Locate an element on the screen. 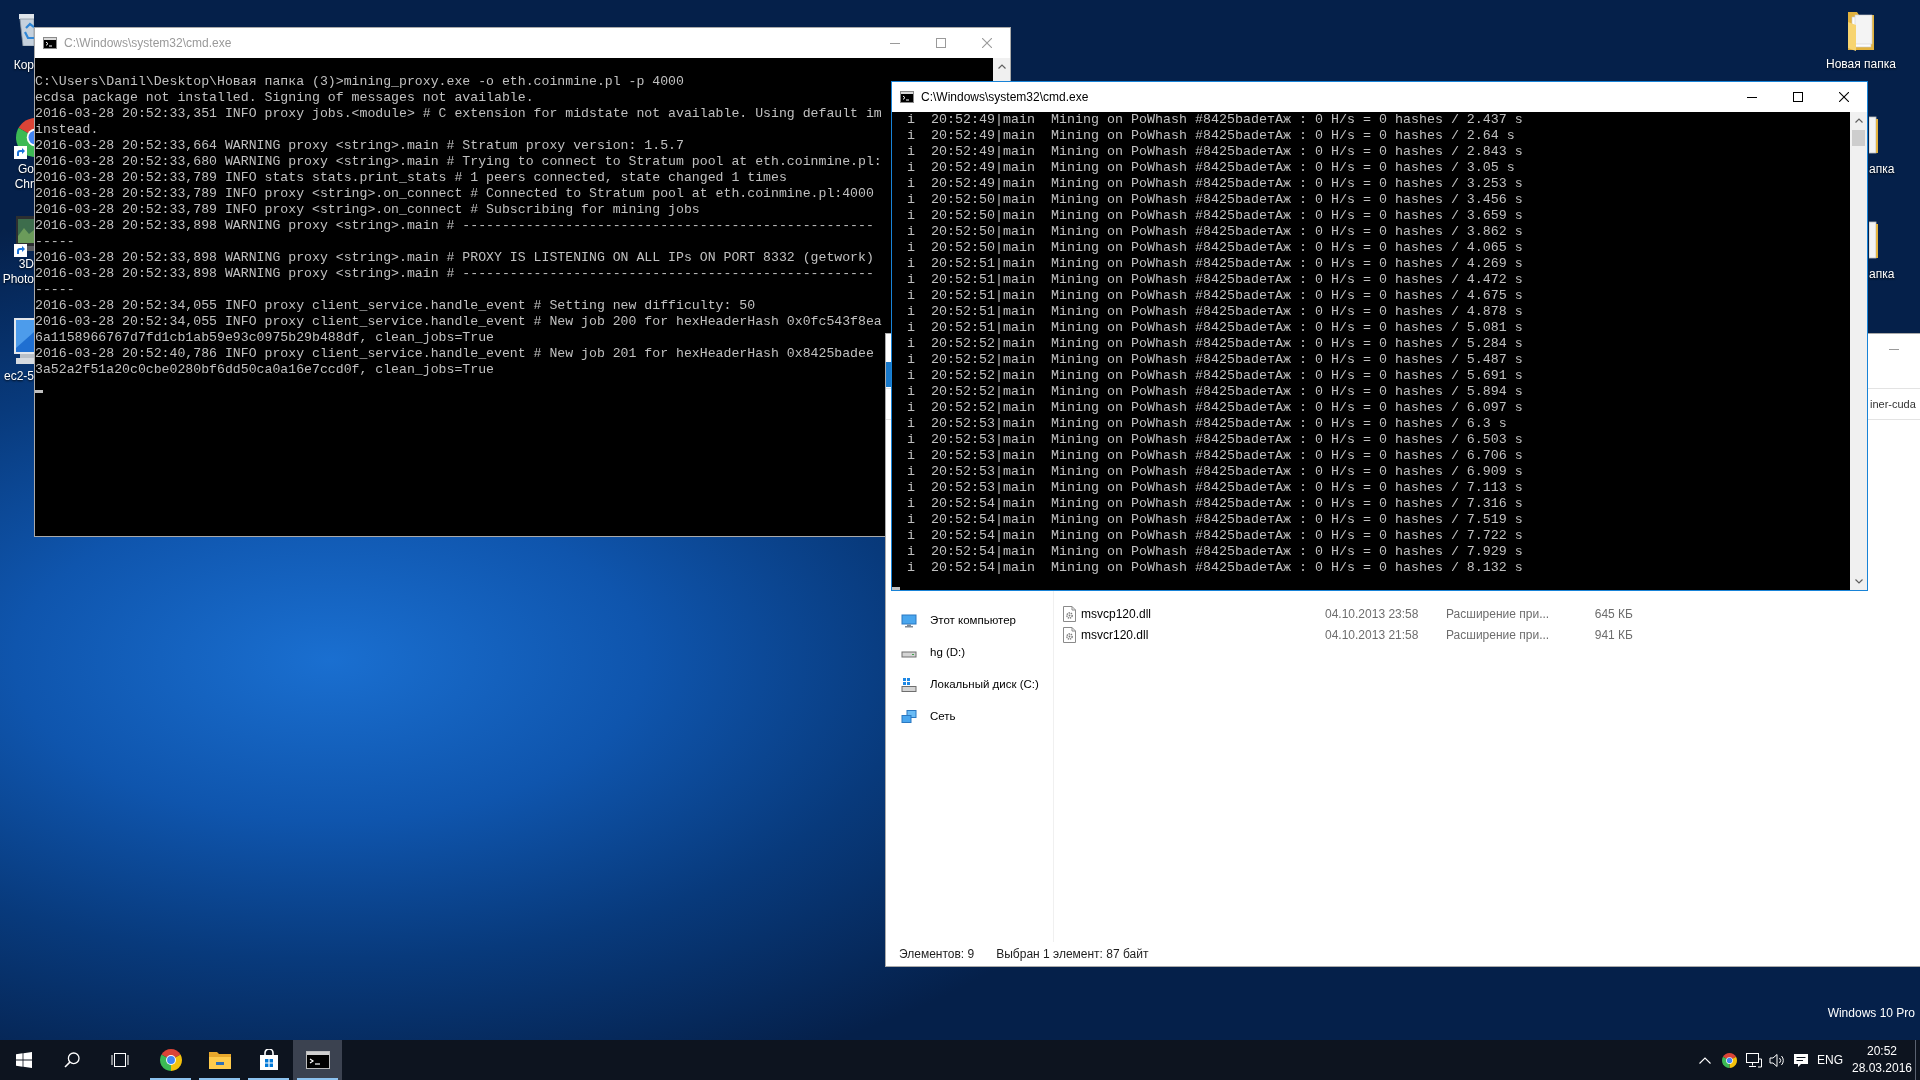  taskbar-app-button is located at coordinates (317, 1060).